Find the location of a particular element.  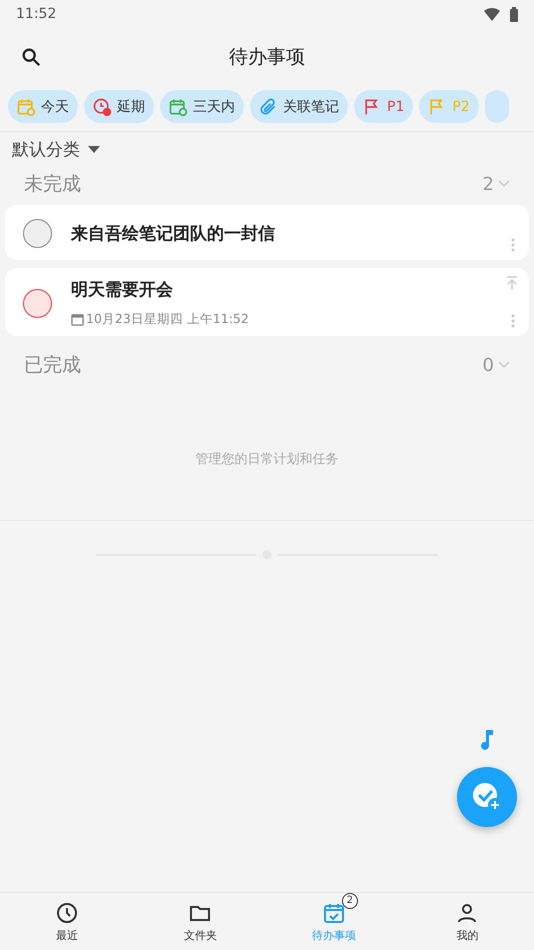

count-badge: 2 is located at coordinates (350, 900).